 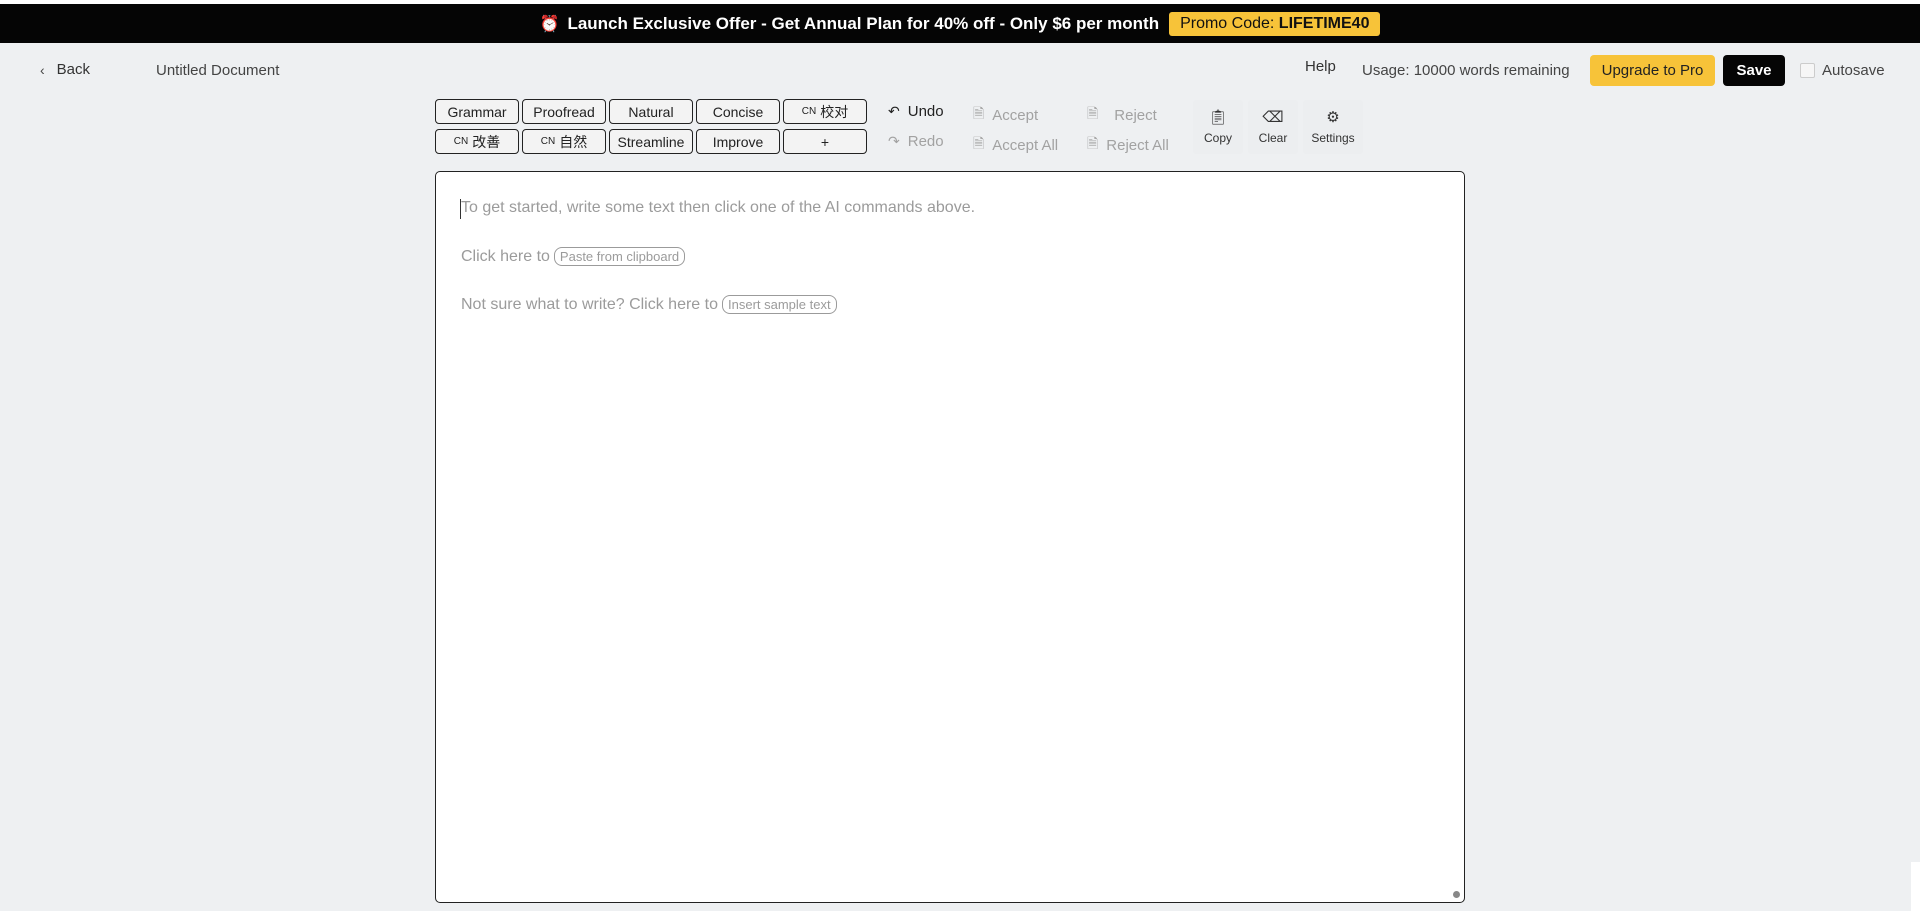 What do you see at coordinates (1218, 127) in the screenshot?
I see `copy-button: 📋︎ Copy` at bounding box center [1218, 127].